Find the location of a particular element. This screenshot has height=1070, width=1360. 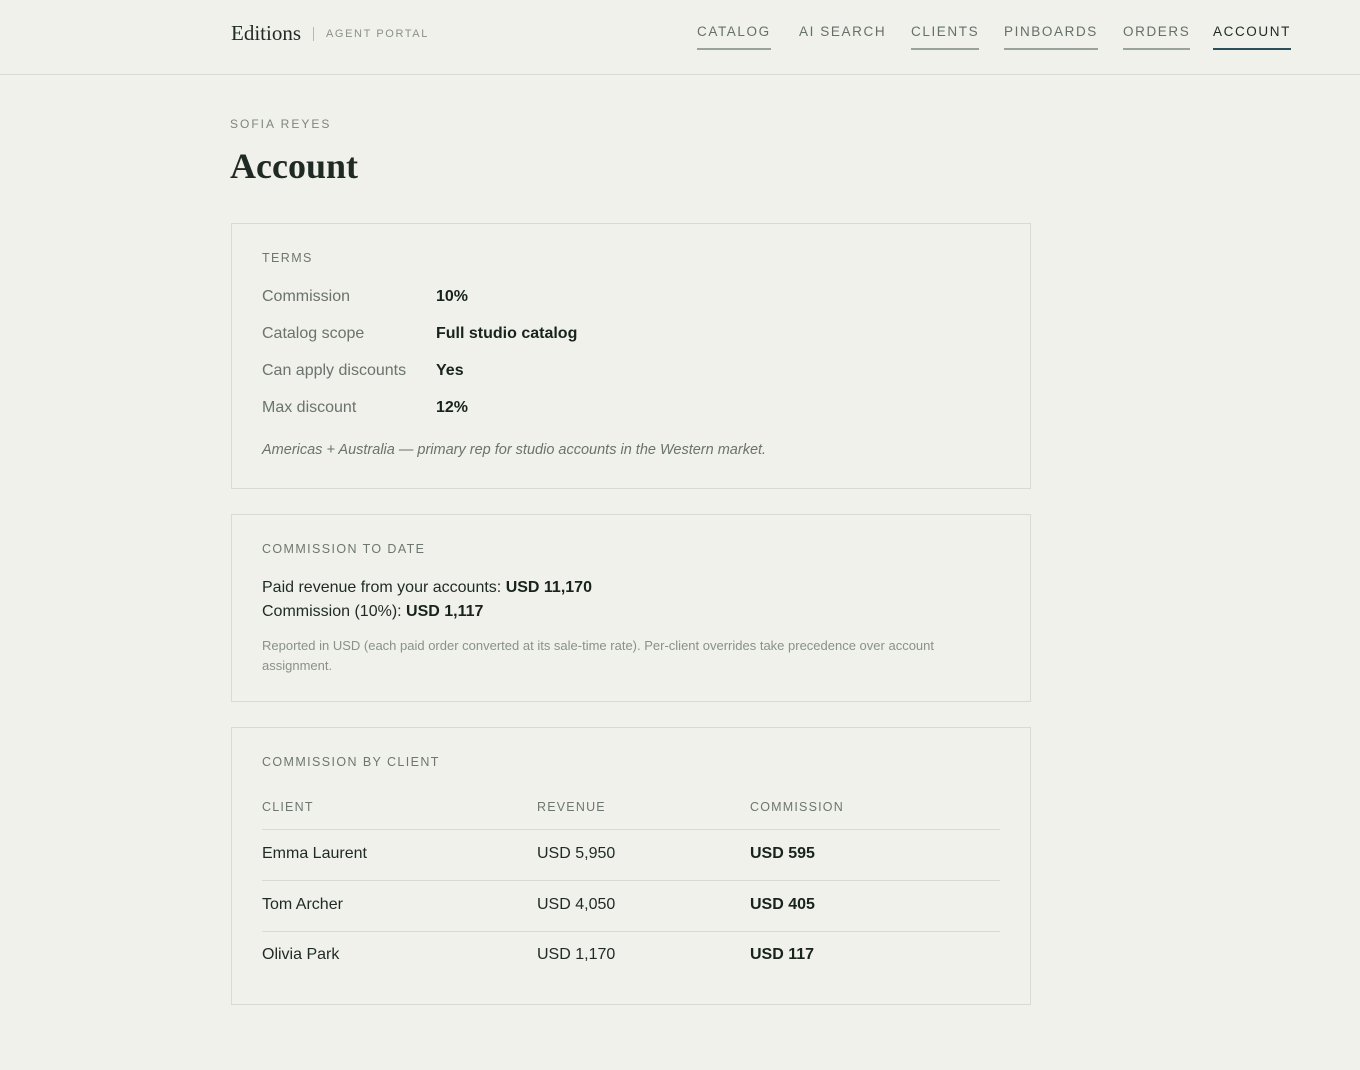

table-row: Olivia Park USD 1,170 USD 117 is located at coordinates (631, 956).